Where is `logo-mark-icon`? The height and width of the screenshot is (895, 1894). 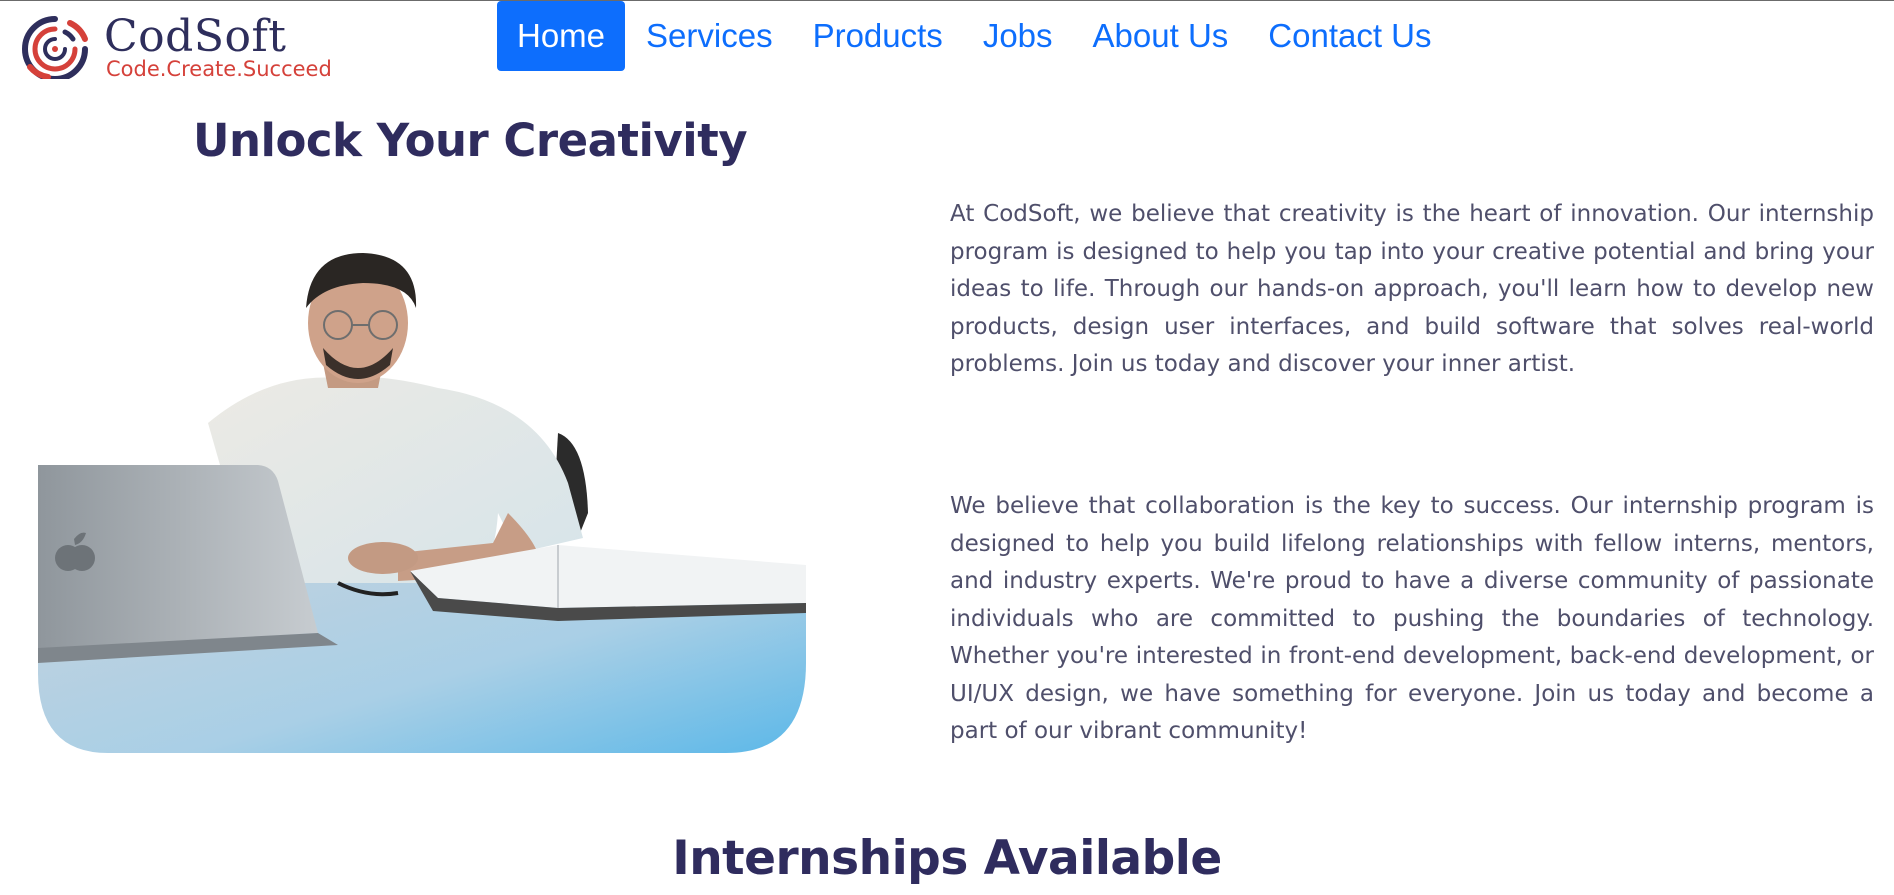 logo-mark-icon is located at coordinates (55, 47).